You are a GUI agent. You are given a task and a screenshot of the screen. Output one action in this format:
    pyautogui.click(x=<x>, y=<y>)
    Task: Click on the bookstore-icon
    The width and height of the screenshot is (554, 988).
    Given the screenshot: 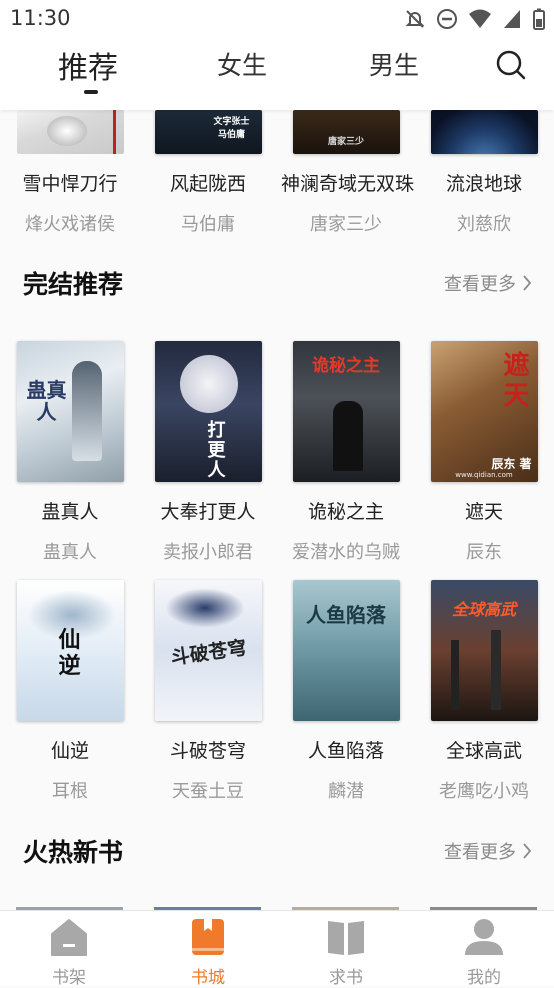 What is the action you would take?
    pyautogui.click(x=208, y=937)
    